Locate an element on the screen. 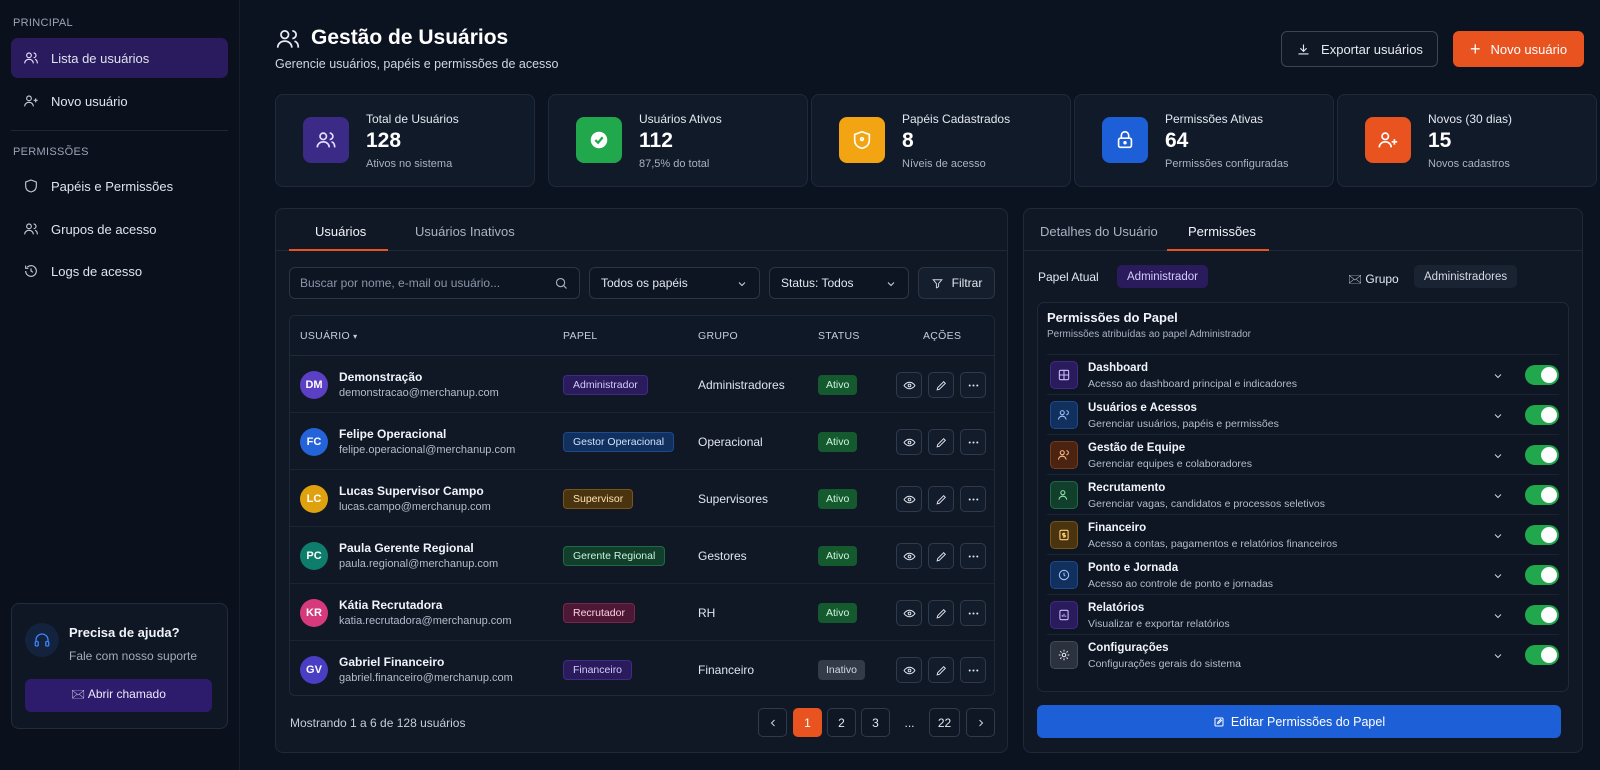 The height and width of the screenshot is (770, 1600). pagination-page-3: 3 is located at coordinates (875, 722).